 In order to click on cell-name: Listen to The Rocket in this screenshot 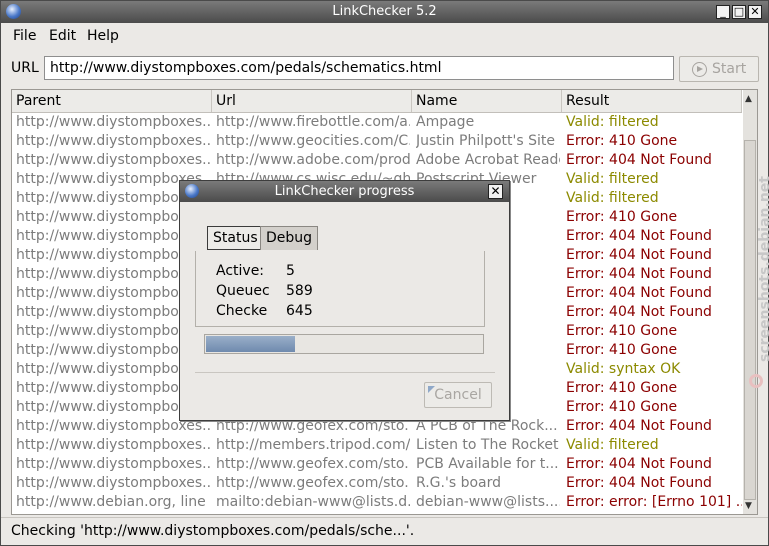, I will do `click(487, 445)`.